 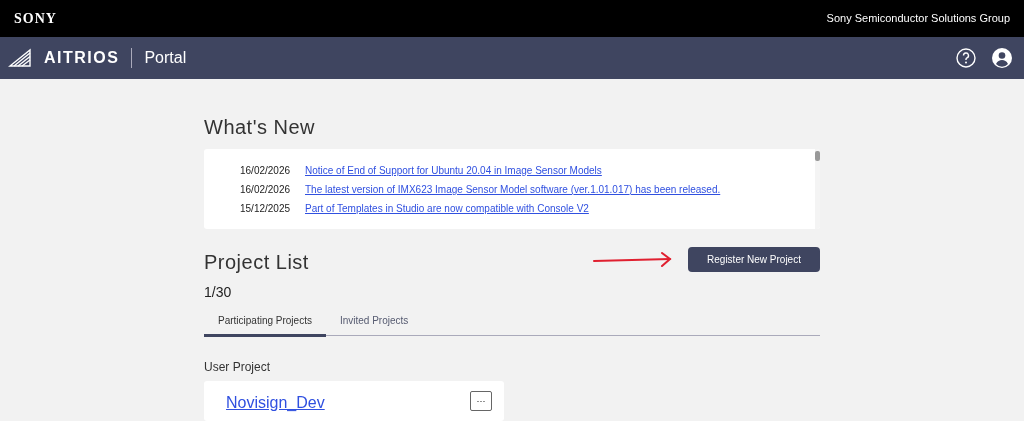 I want to click on tab: Participating Projects, so click(x=265, y=325).